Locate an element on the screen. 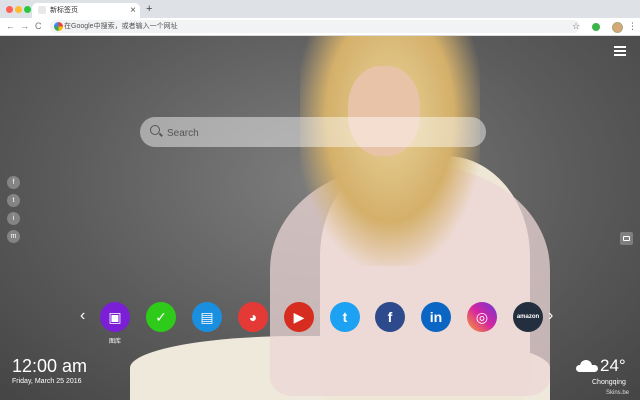 This screenshot has height=400, width=640. search-input is located at coordinates (317, 133).